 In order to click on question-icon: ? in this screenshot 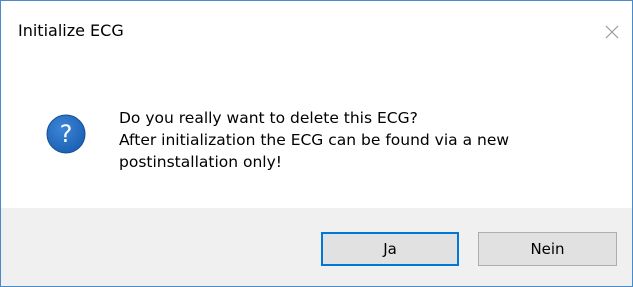, I will do `click(66, 134)`.